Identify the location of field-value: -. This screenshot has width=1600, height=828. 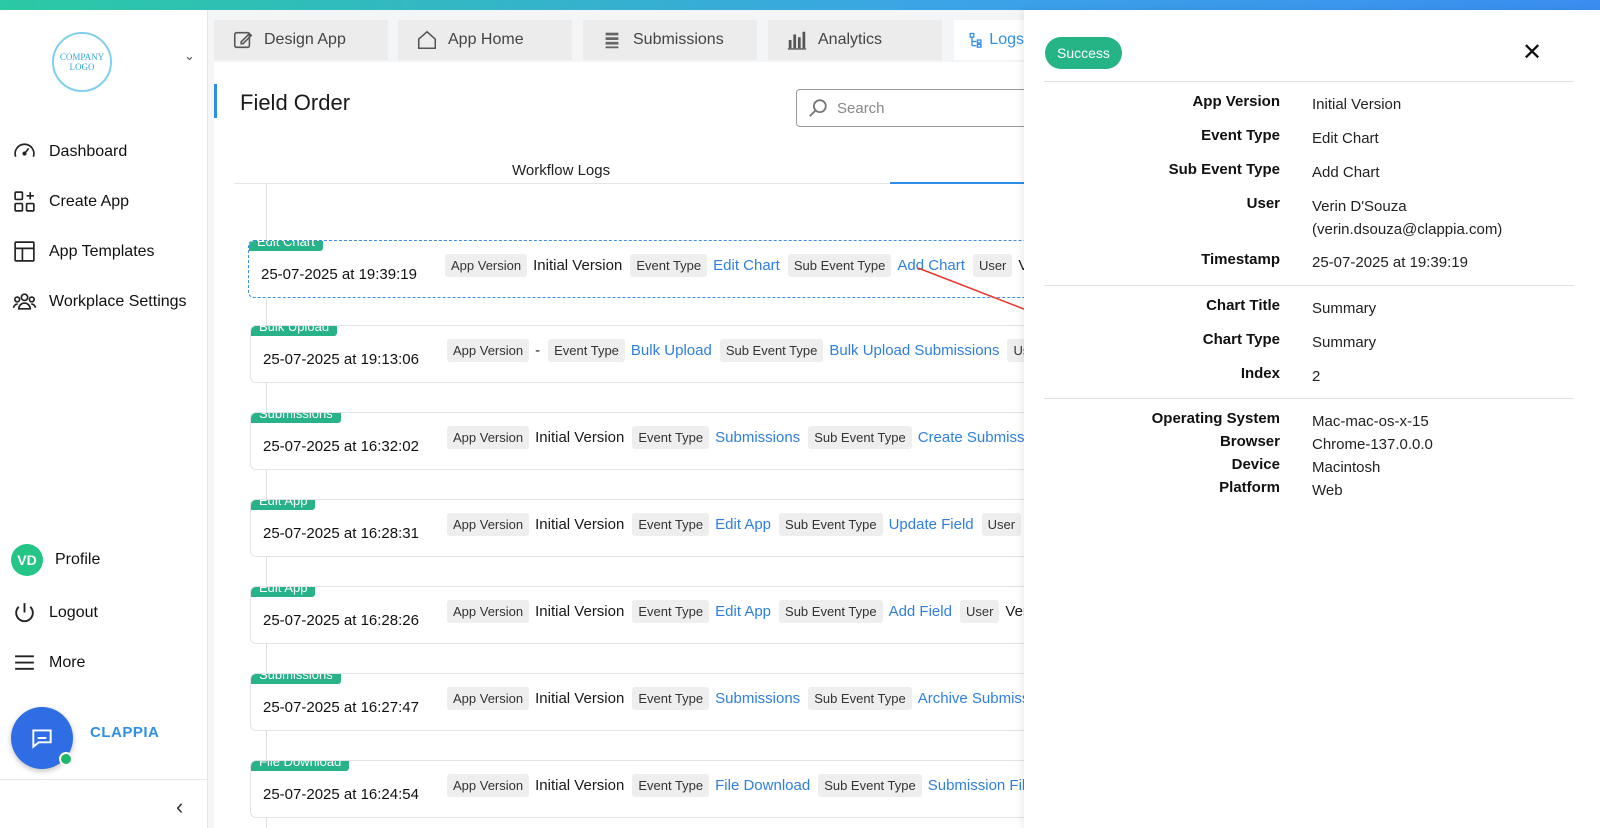
(538, 350).